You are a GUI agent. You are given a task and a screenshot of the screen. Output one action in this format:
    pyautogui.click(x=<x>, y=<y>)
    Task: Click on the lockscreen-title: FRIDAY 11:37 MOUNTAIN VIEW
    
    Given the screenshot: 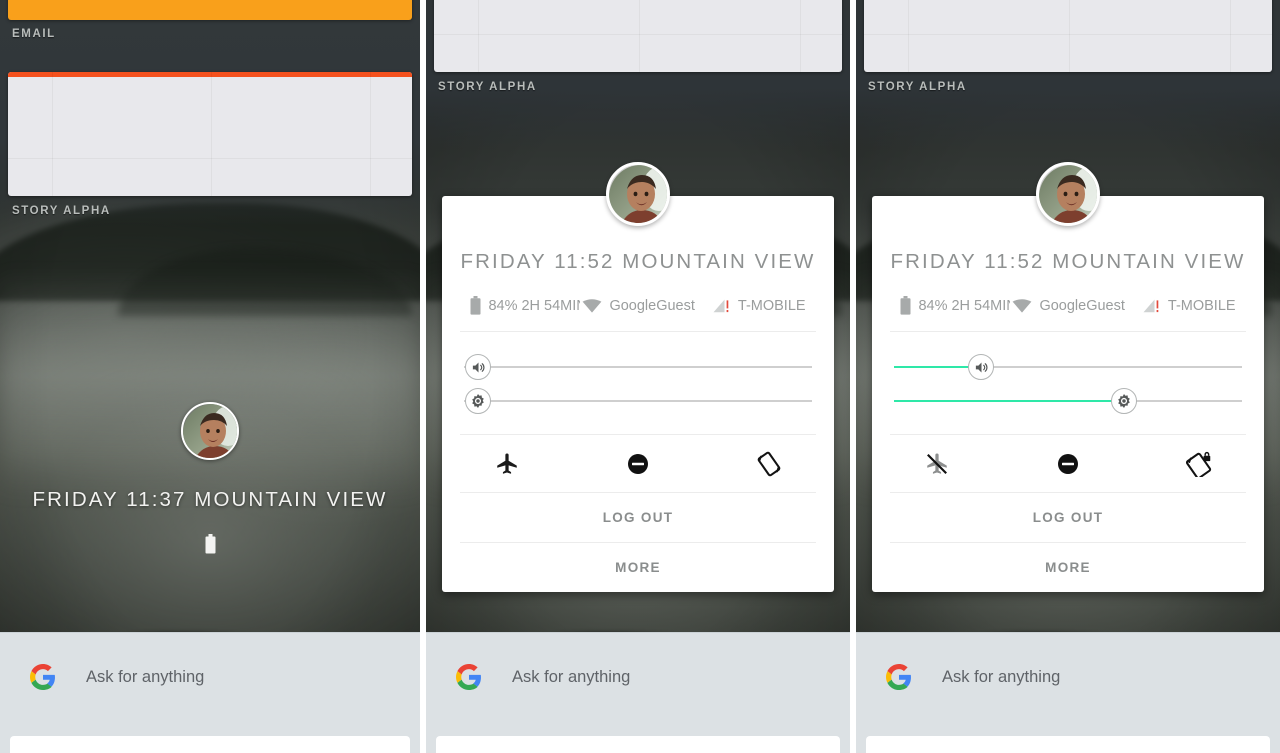 What is the action you would take?
    pyautogui.click(x=210, y=499)
    